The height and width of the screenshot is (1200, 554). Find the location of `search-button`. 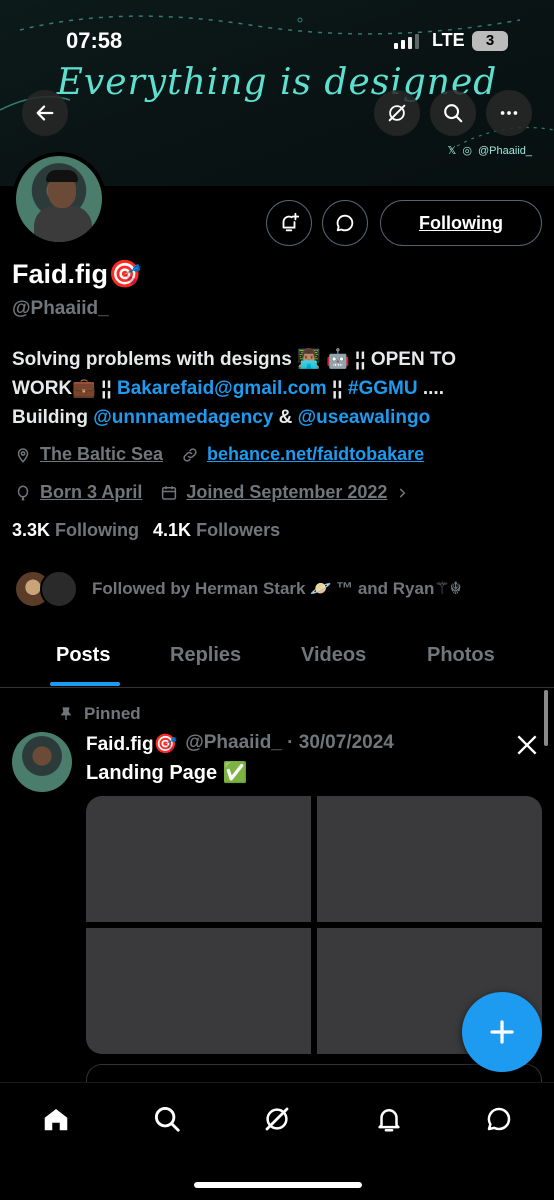

search-button is located at coordinates (453, 113).